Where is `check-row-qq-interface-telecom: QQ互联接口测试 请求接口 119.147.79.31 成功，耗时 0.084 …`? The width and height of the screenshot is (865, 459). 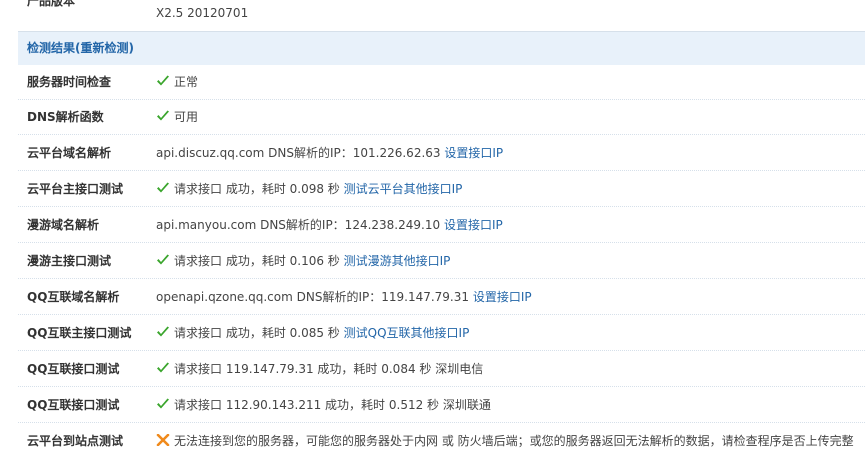 check-row-qq-interface-telecom: QQ互联接口测试 请求接口 119.147.79.31 成功，耗时 0.084 … is located at coordinates (441, 369).